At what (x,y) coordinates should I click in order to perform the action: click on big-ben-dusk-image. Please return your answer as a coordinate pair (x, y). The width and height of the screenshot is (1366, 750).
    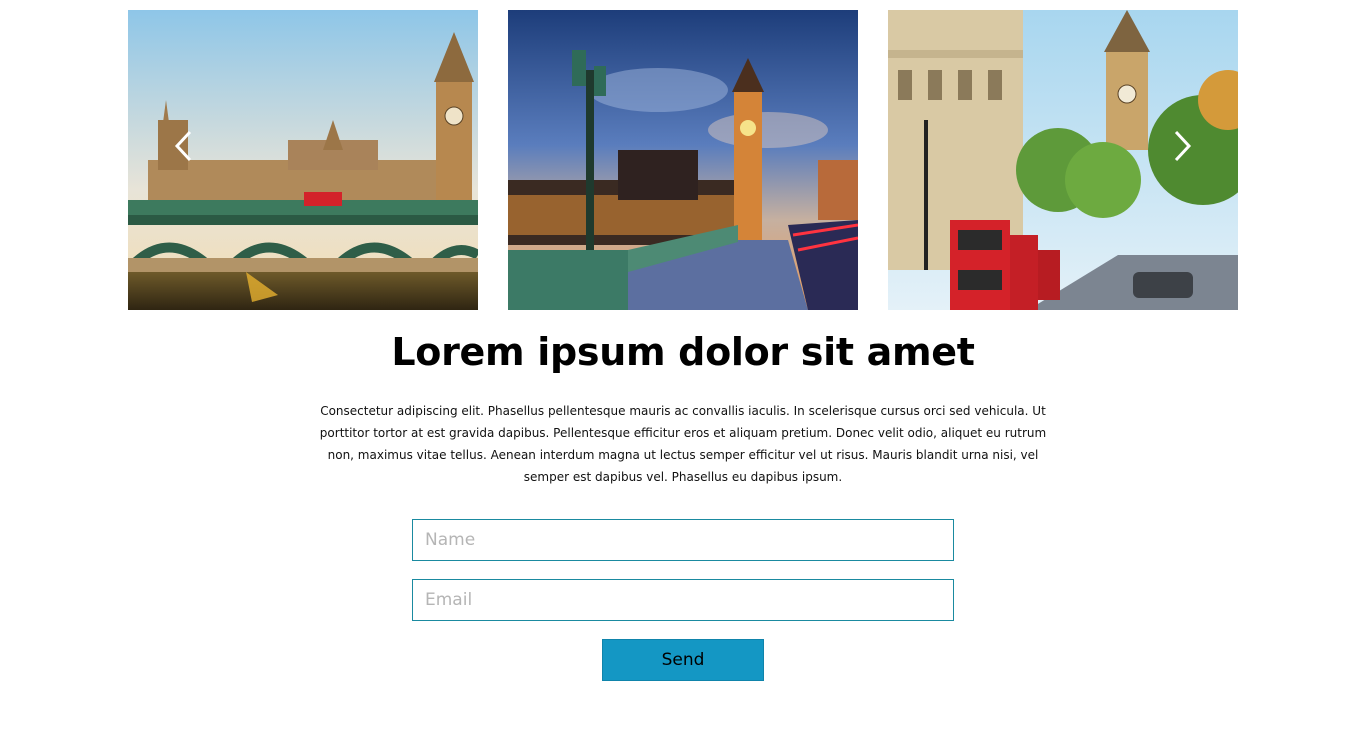
    Looking at the image, I should click on (683, 160).